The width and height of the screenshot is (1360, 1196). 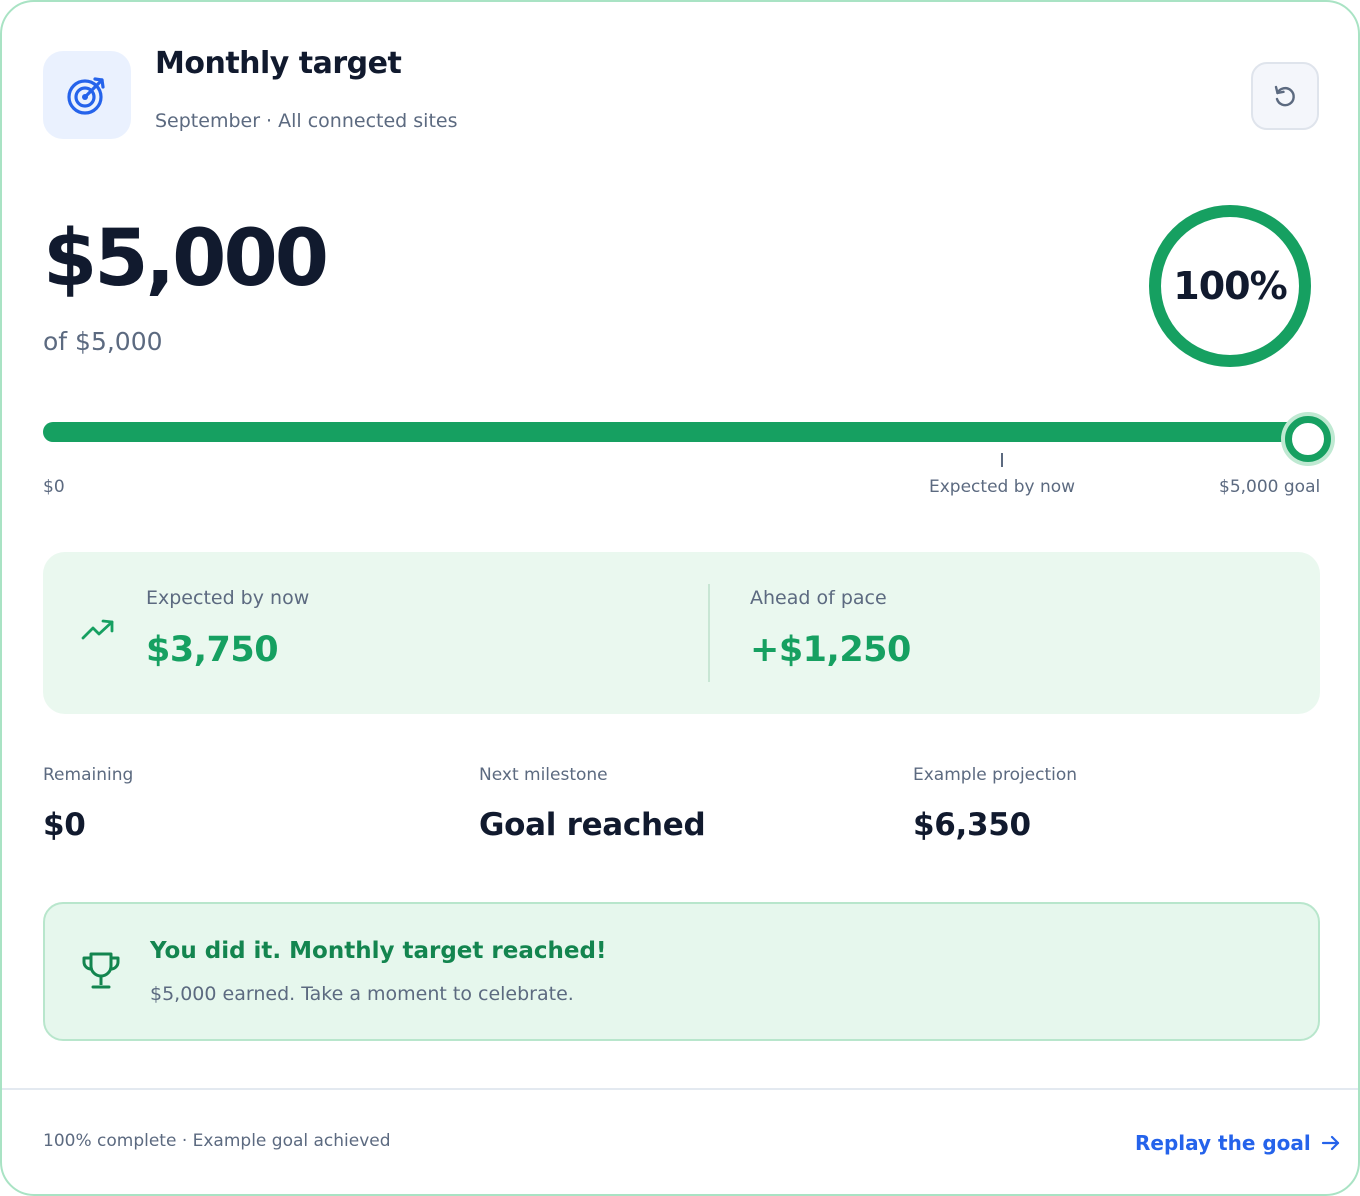 What do you see at coordinates (1330, 1143) in the screenshot?
I see `arrow-right-icon` at bounding box center [1330, 1143].